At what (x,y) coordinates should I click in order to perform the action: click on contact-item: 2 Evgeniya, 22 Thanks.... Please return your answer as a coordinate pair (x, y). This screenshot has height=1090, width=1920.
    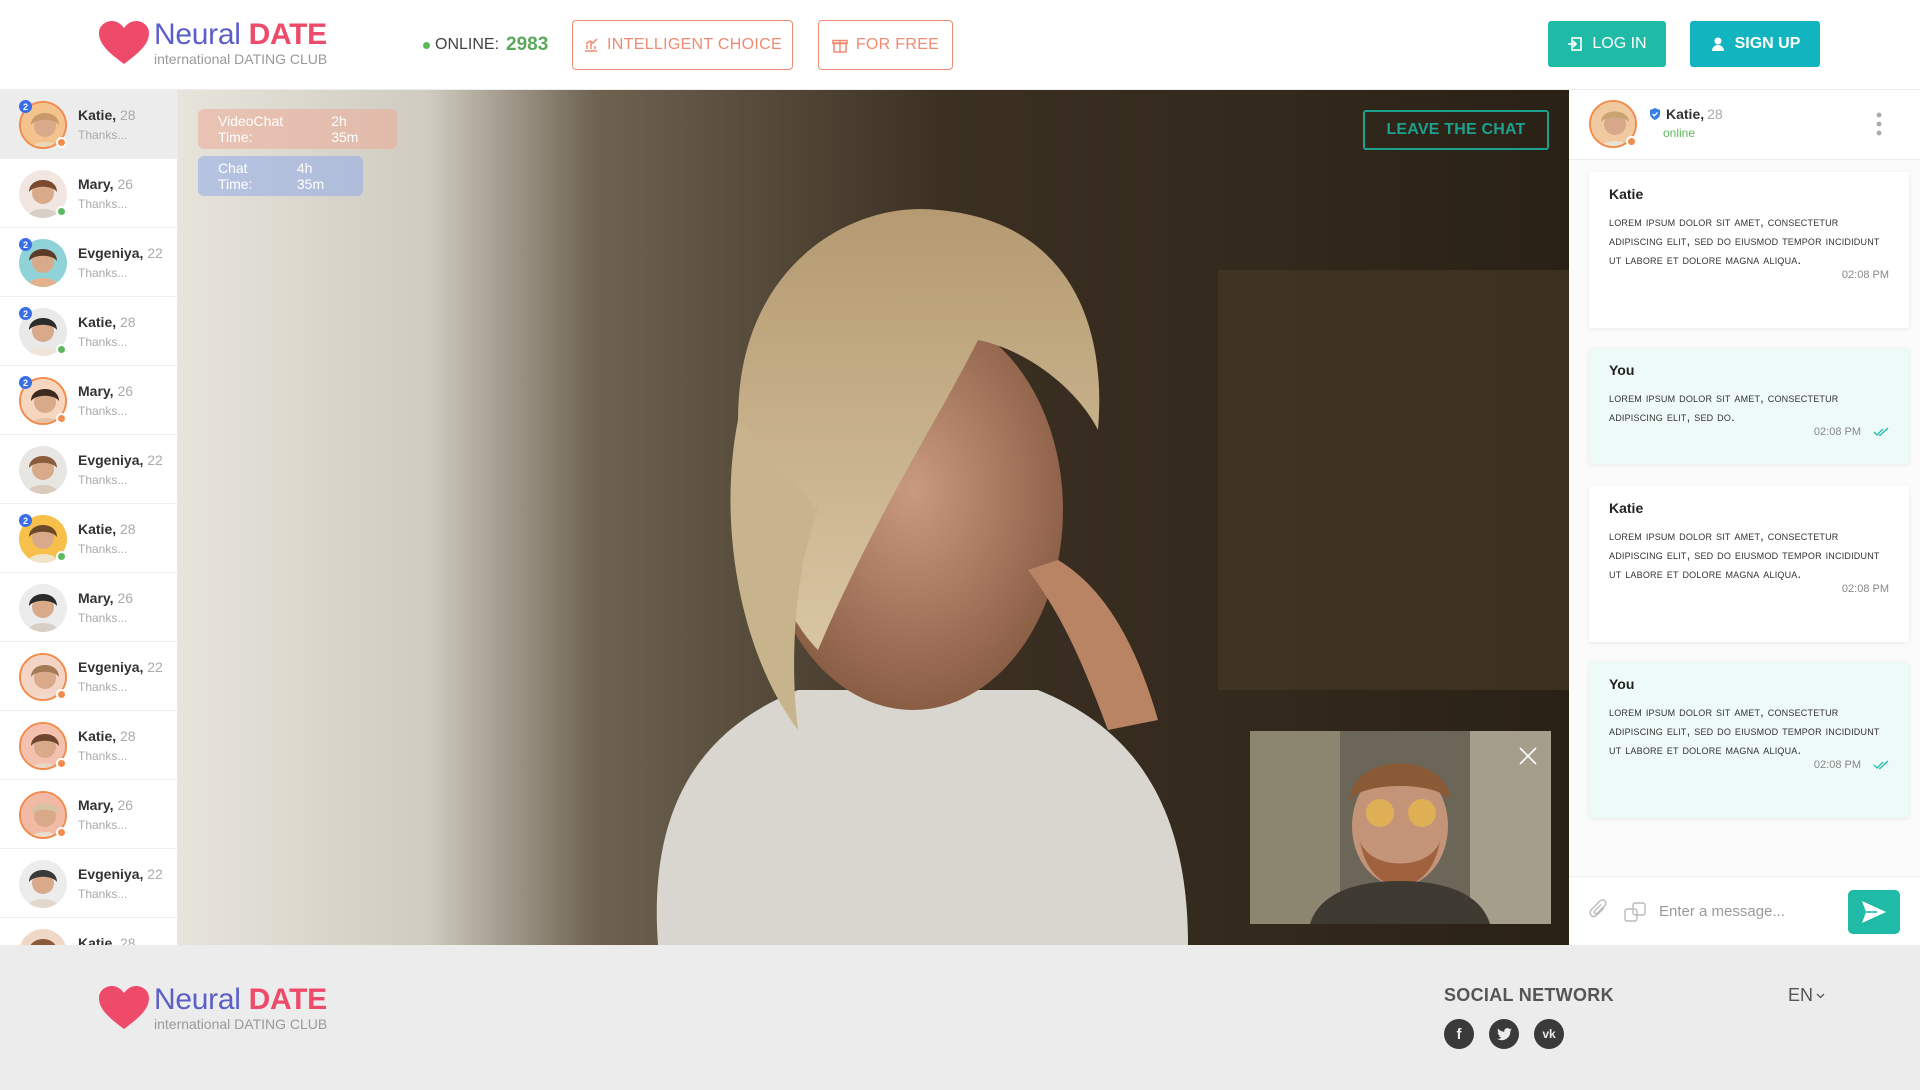
    Looking at the image, I should click on (88, 262).